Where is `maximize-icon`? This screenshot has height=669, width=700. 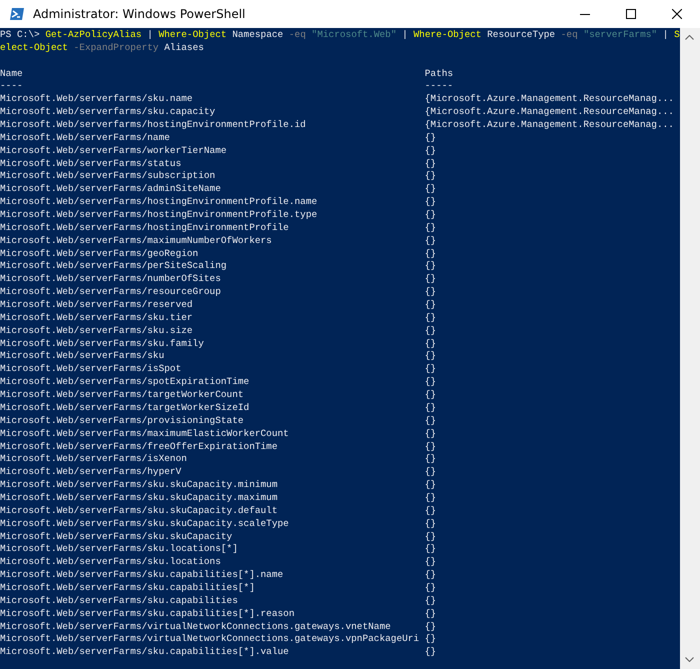 maximize-icon is located at coordinates (631, 14).